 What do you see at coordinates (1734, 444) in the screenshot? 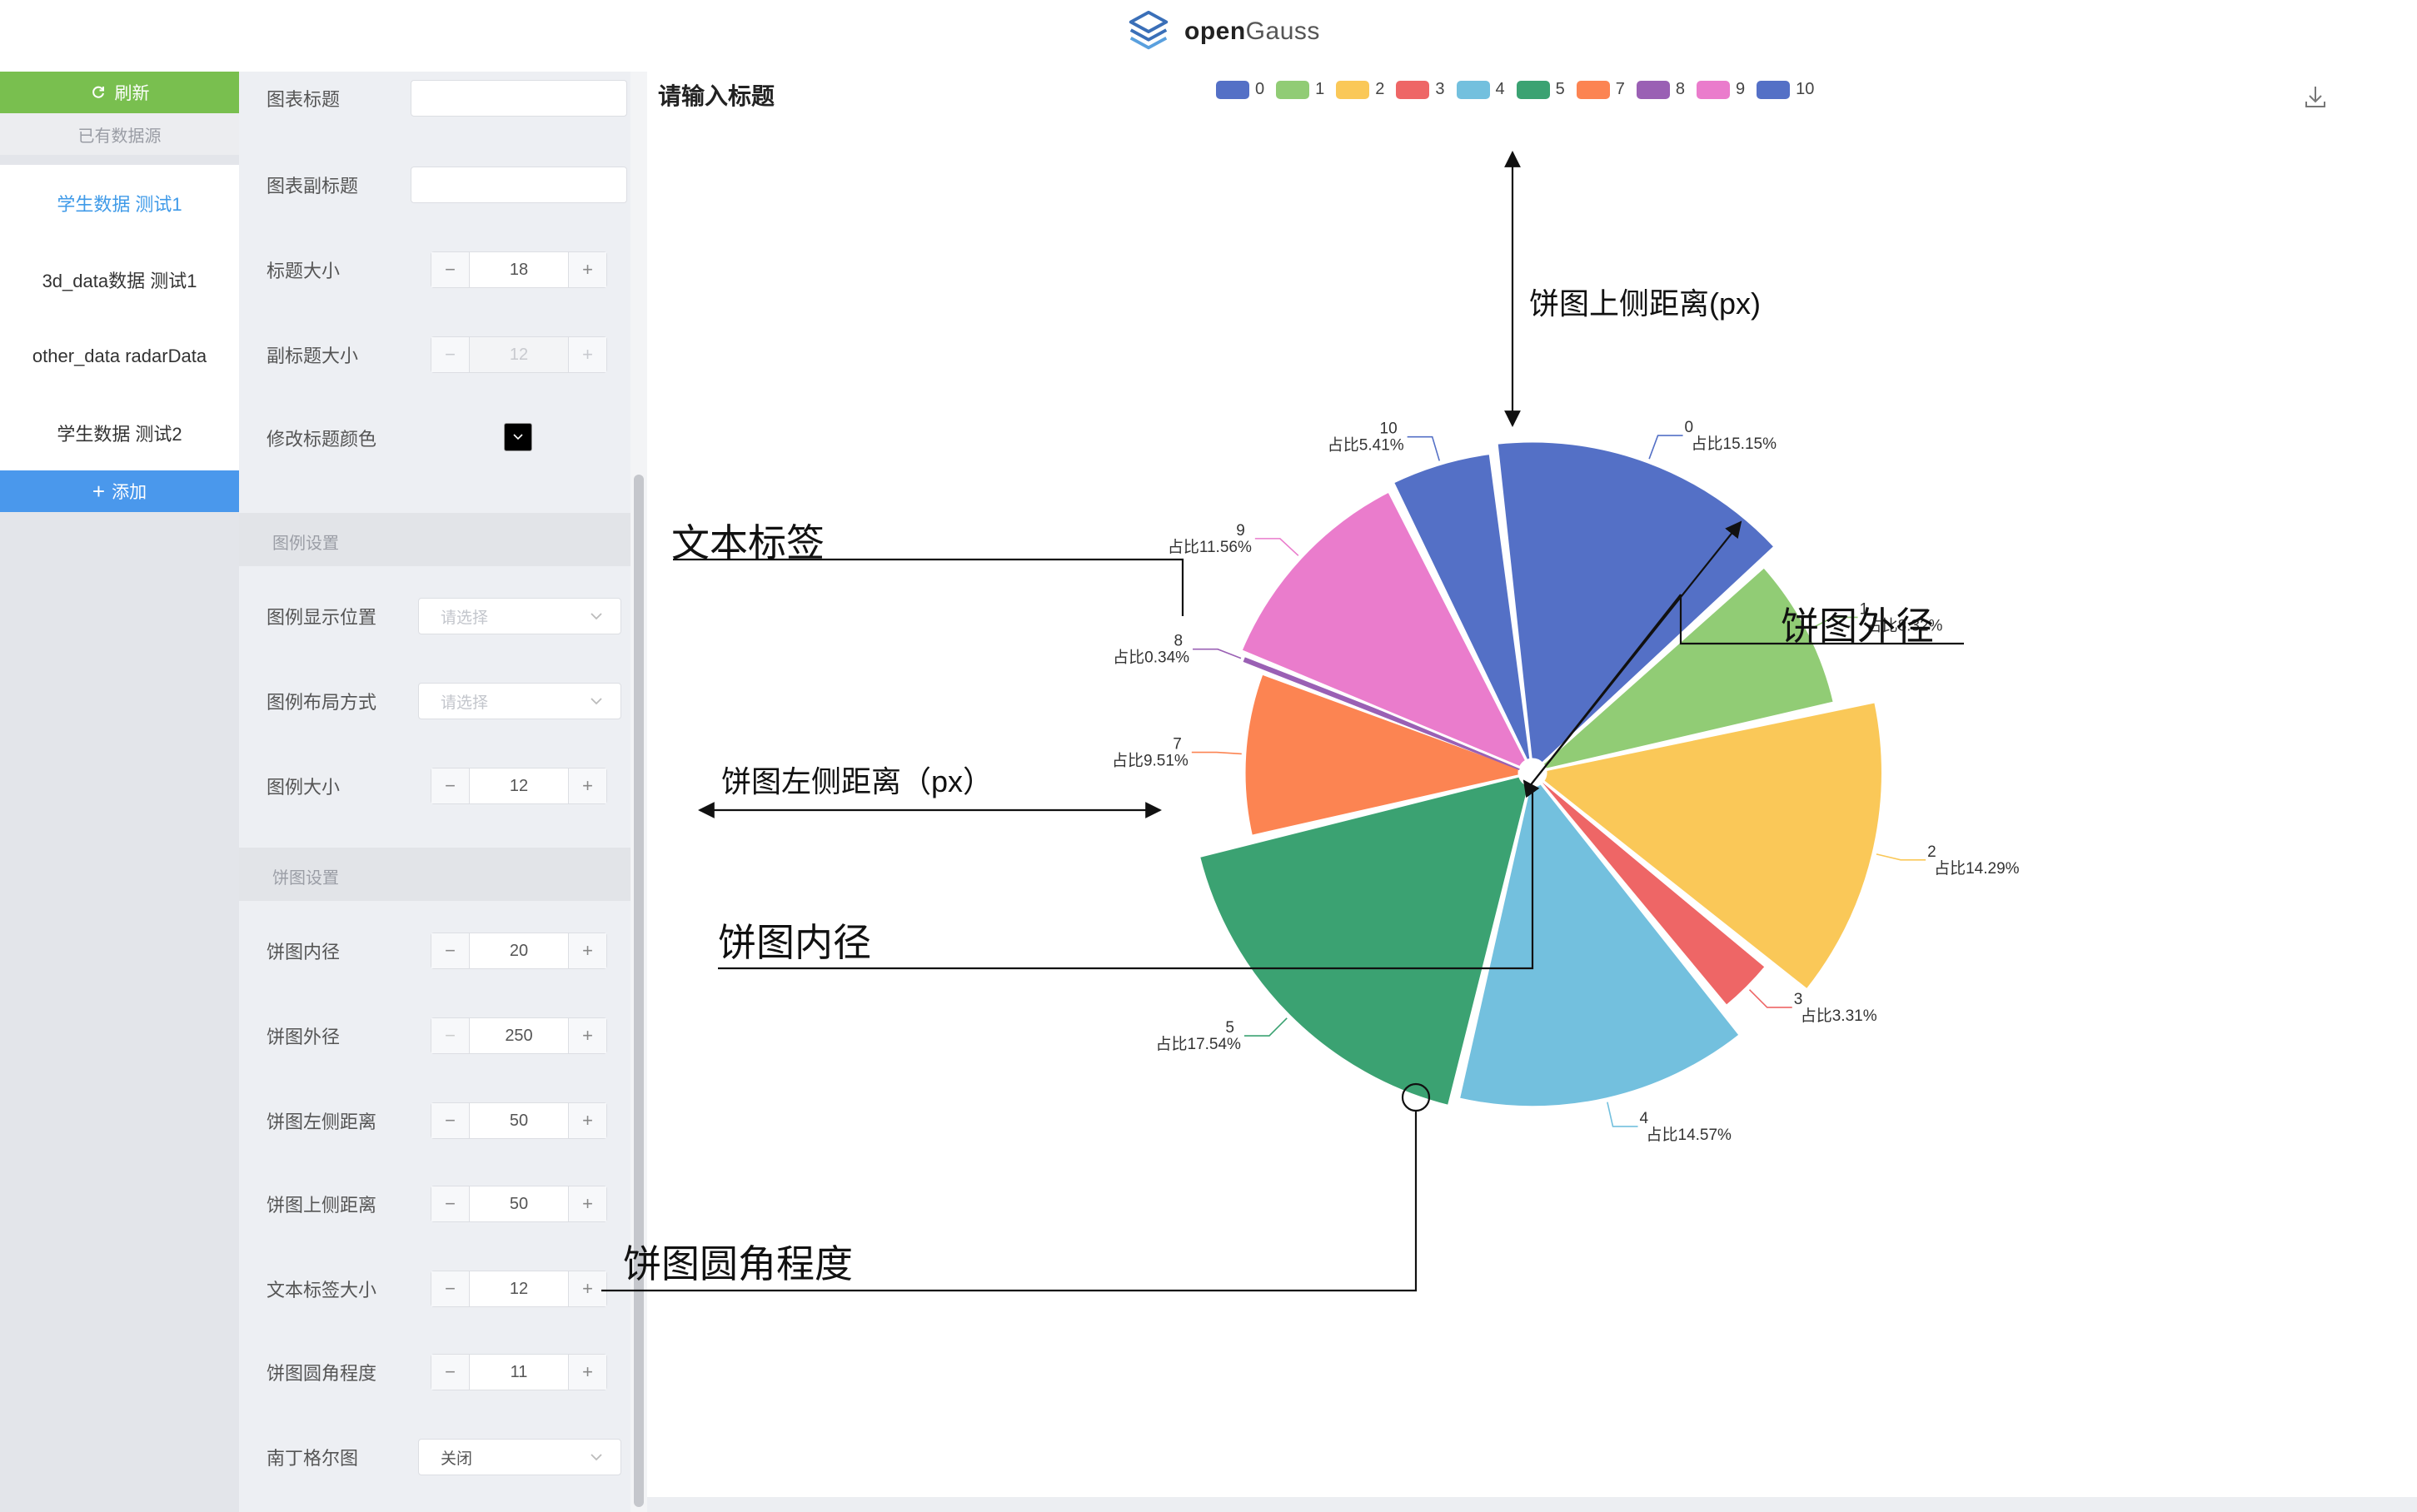
I see `slice-percent-label: 占比15.15%` at bounding box center [1734, 444].